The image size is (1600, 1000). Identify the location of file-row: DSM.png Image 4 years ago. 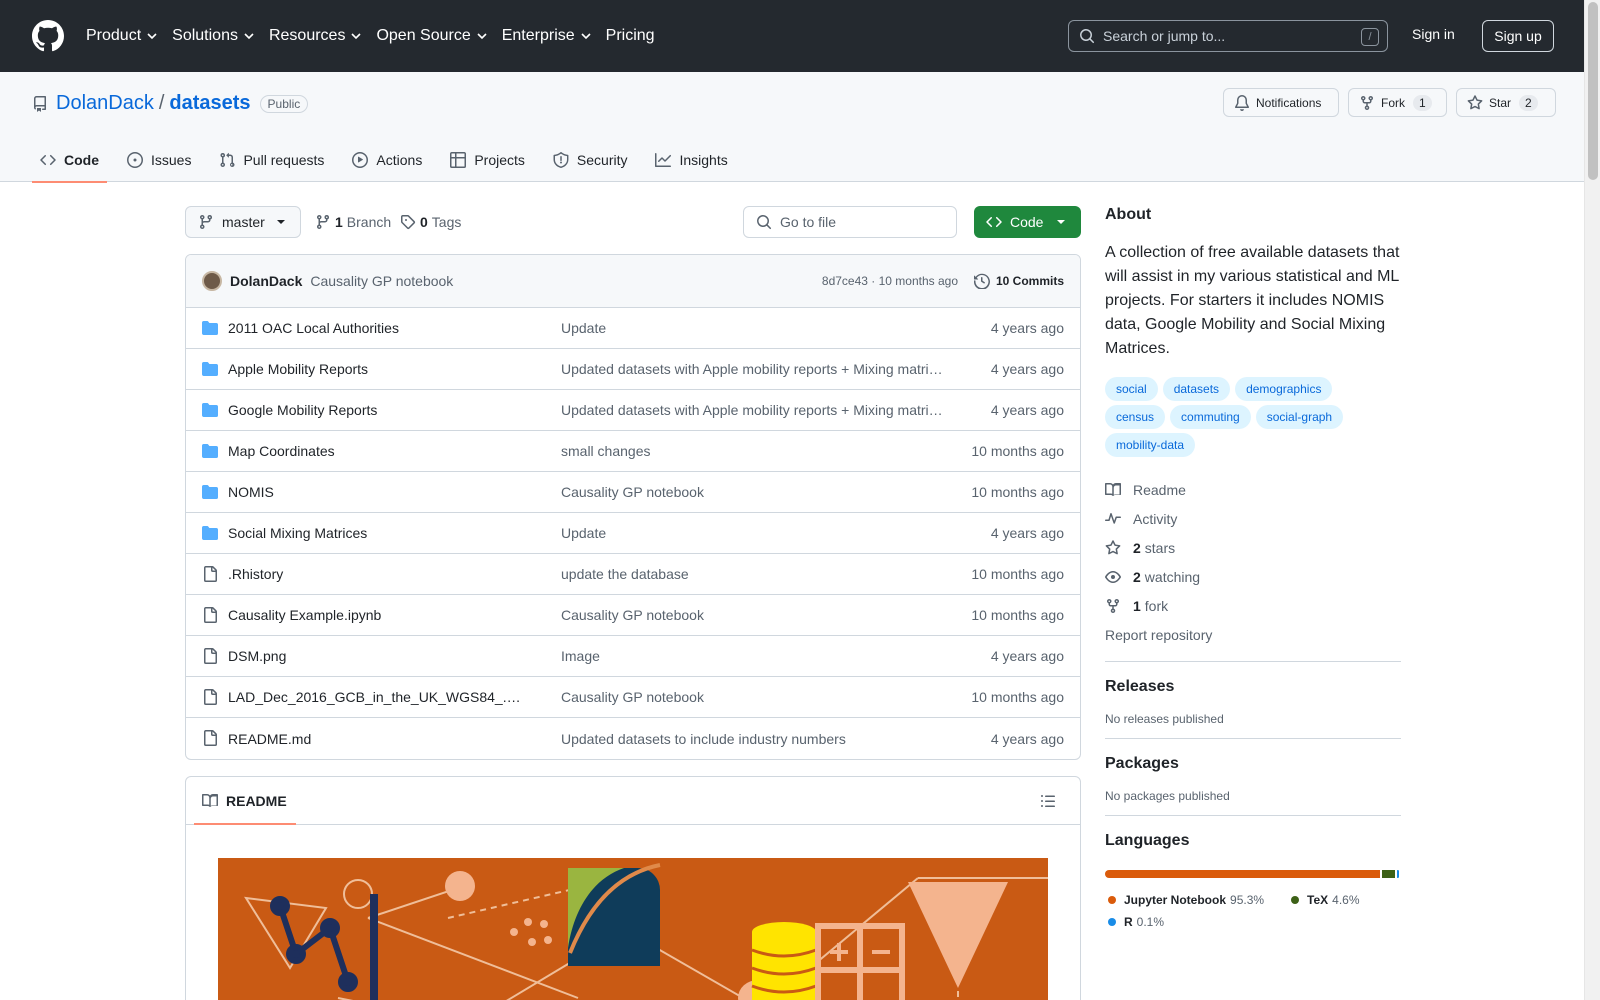
(633, 656).